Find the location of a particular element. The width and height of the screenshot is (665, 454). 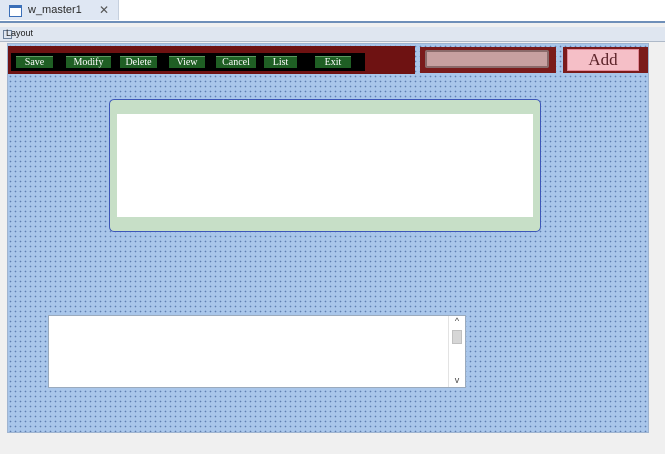

document-tab-bar: w_master1 ✕ is located at coordinates (332, 11).